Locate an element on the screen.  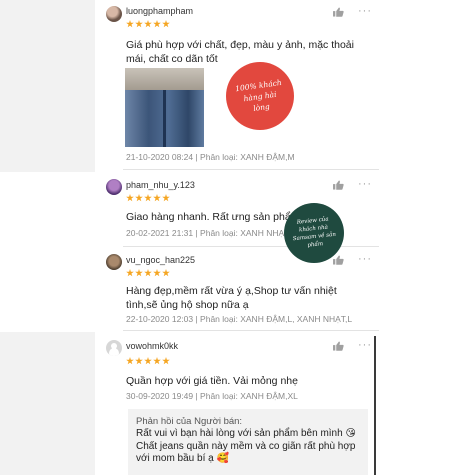
review-text: Quần hợp với giá tiền. Vải mỏng nhẹ is located at coordinates (212, 381).